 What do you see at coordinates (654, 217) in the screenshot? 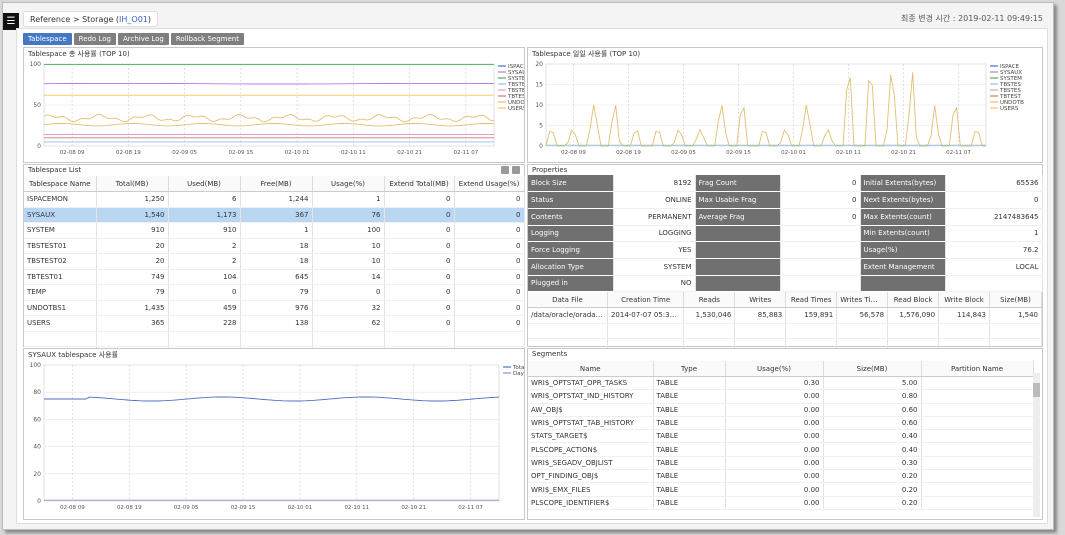
I see `property-value: PERMANENT` at bounding box center [654, 217].